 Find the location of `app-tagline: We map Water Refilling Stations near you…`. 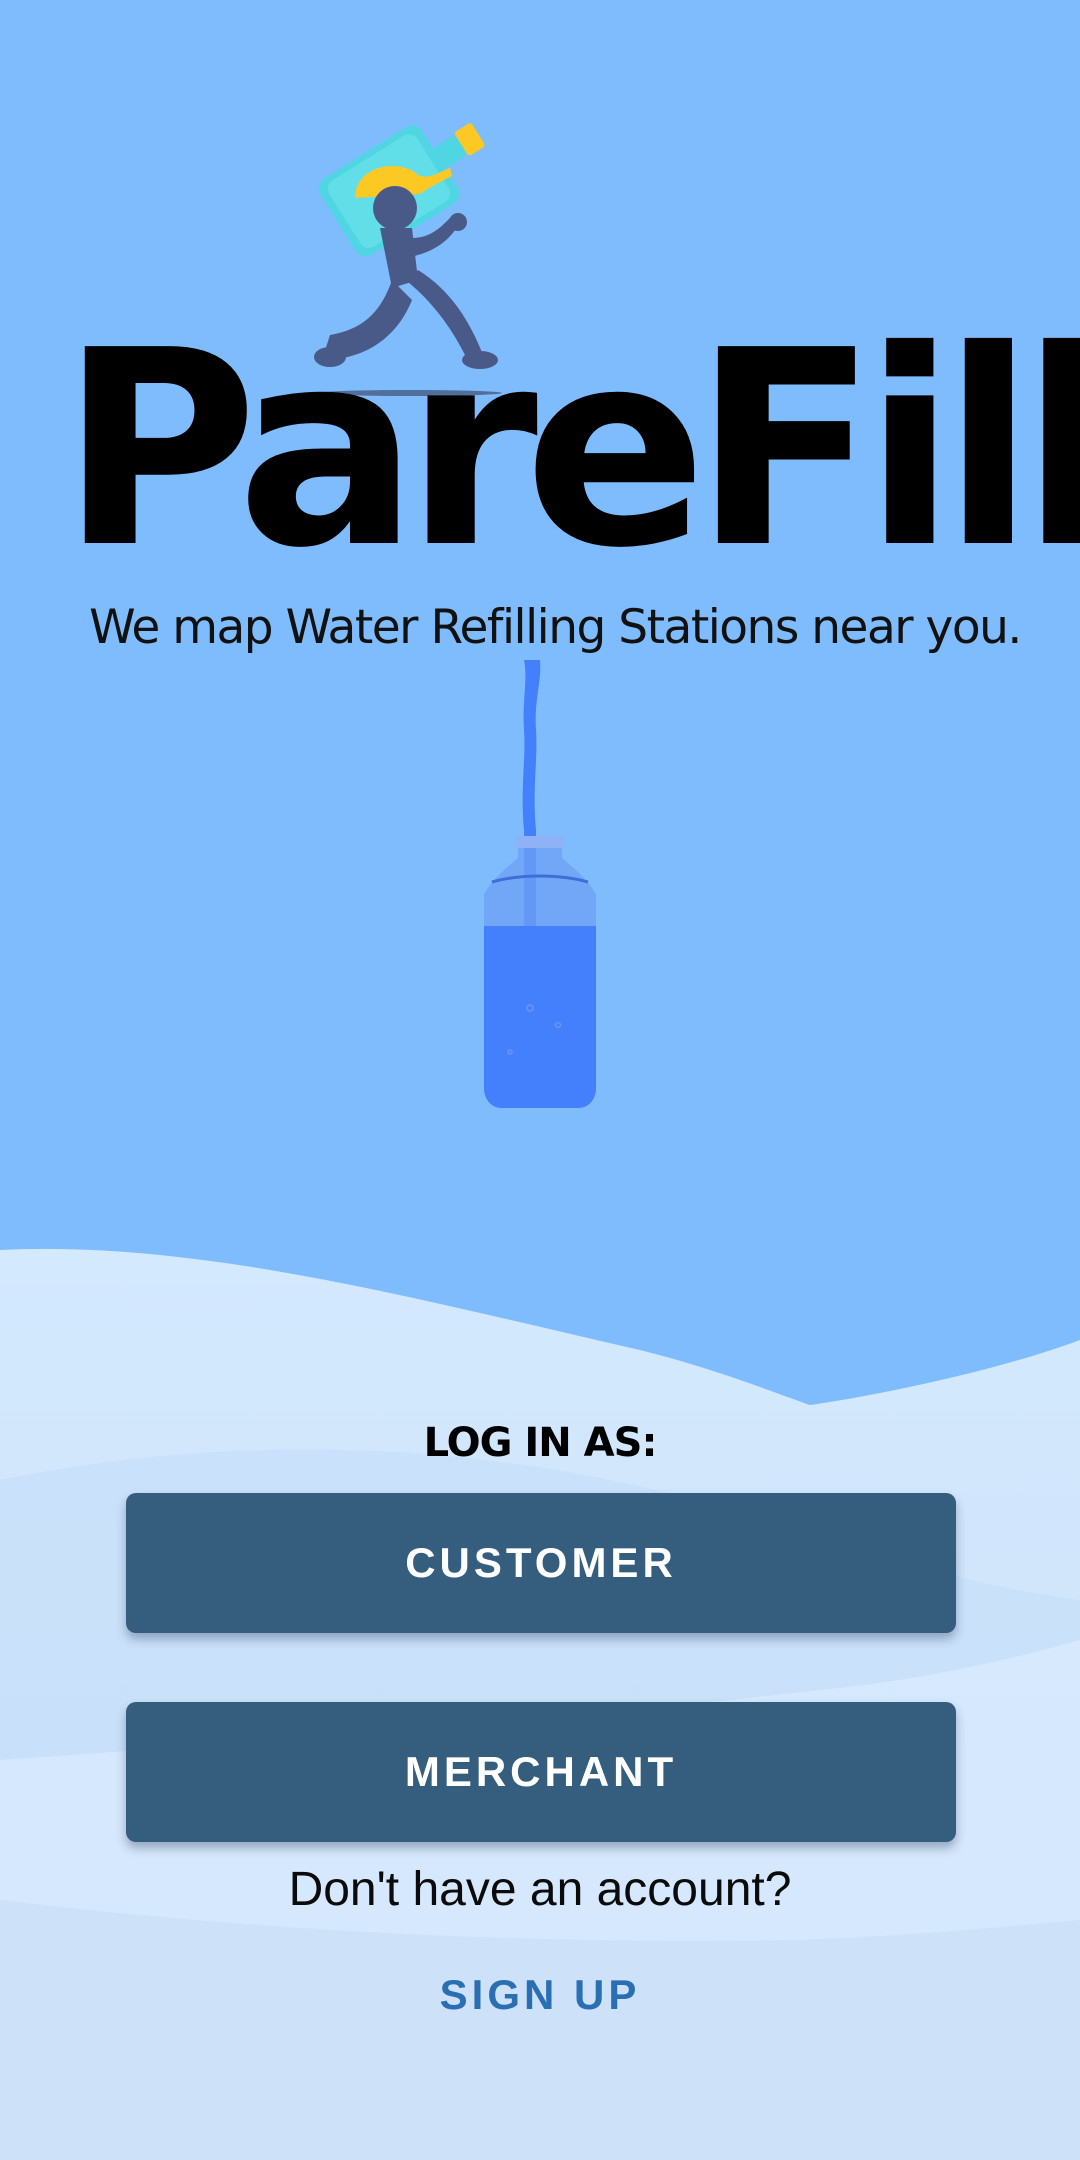

app-tagline: We map Water Refilling Stations near you… is located at coordinates (555, 627).